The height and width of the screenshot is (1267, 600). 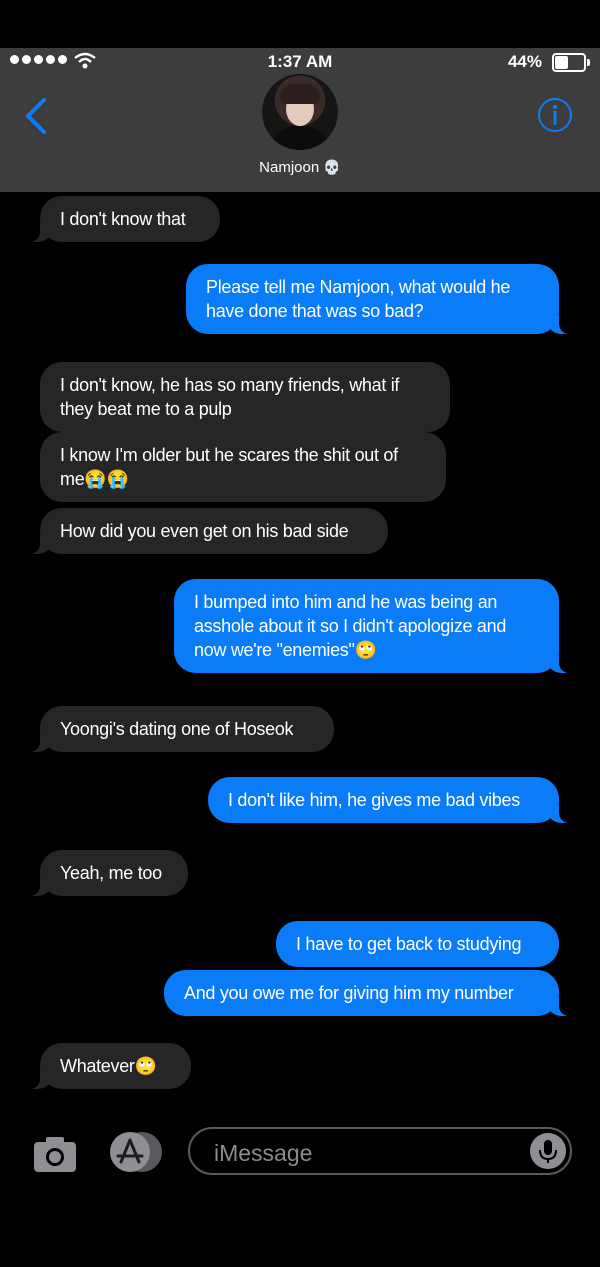 What do you see at coordinates (548, 1151) in the screenshot?
I see `microphone-icon` at bounding box center [548, 1151].